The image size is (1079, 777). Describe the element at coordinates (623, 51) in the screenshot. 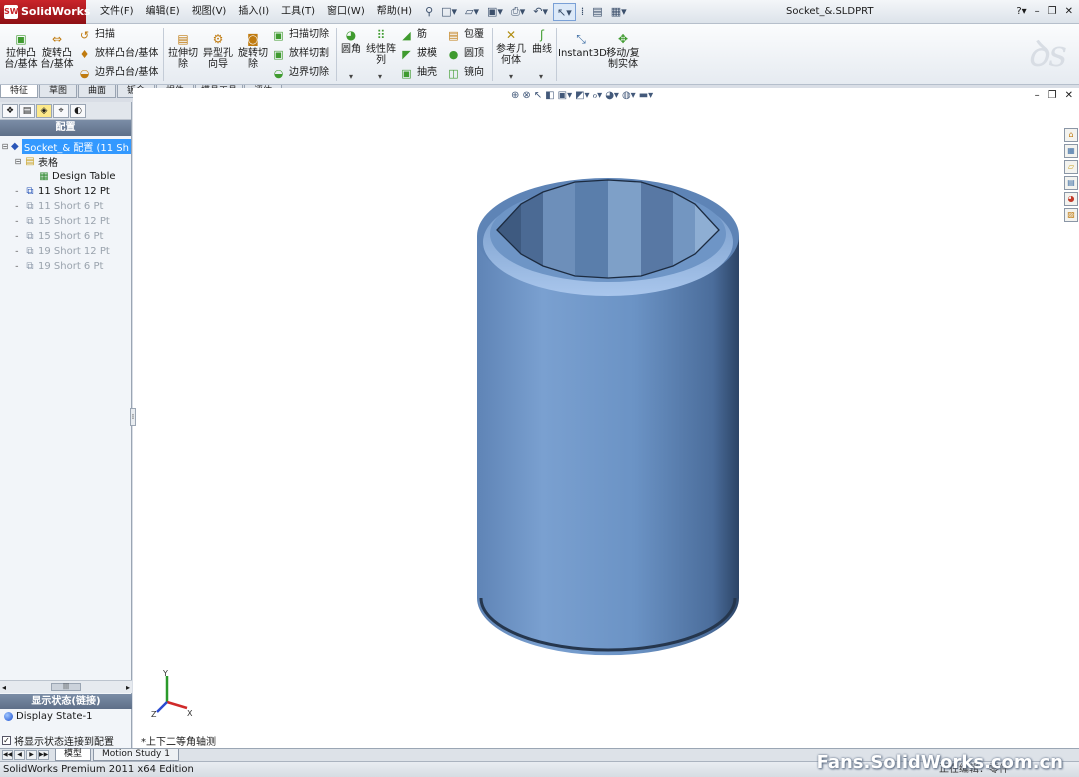

I see `move-copy-body-button: ✥ 移动/复制实体` at that location.